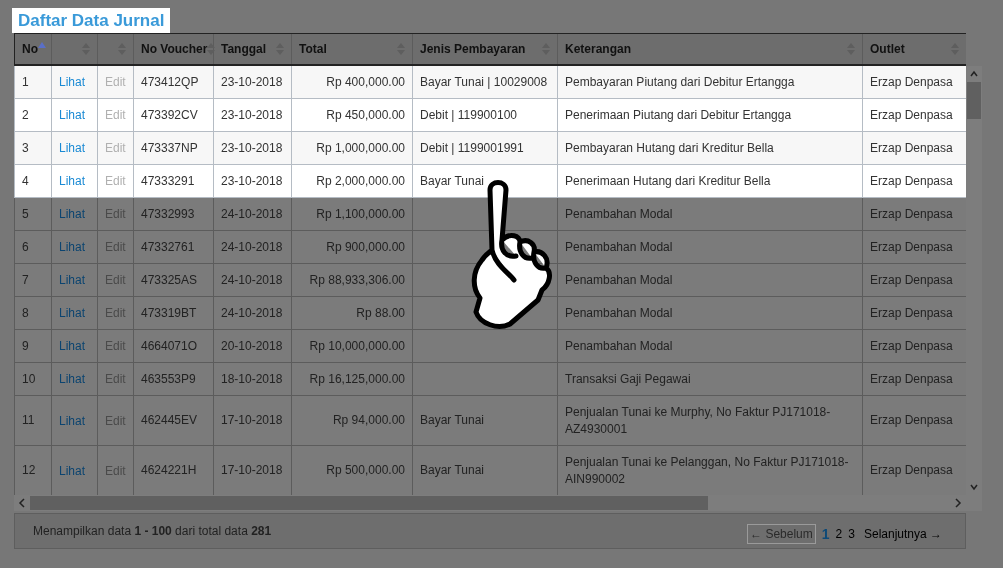  Describe the element at coordinates (839, 534) in the screenshot. I see `page-number: 2` at that location.